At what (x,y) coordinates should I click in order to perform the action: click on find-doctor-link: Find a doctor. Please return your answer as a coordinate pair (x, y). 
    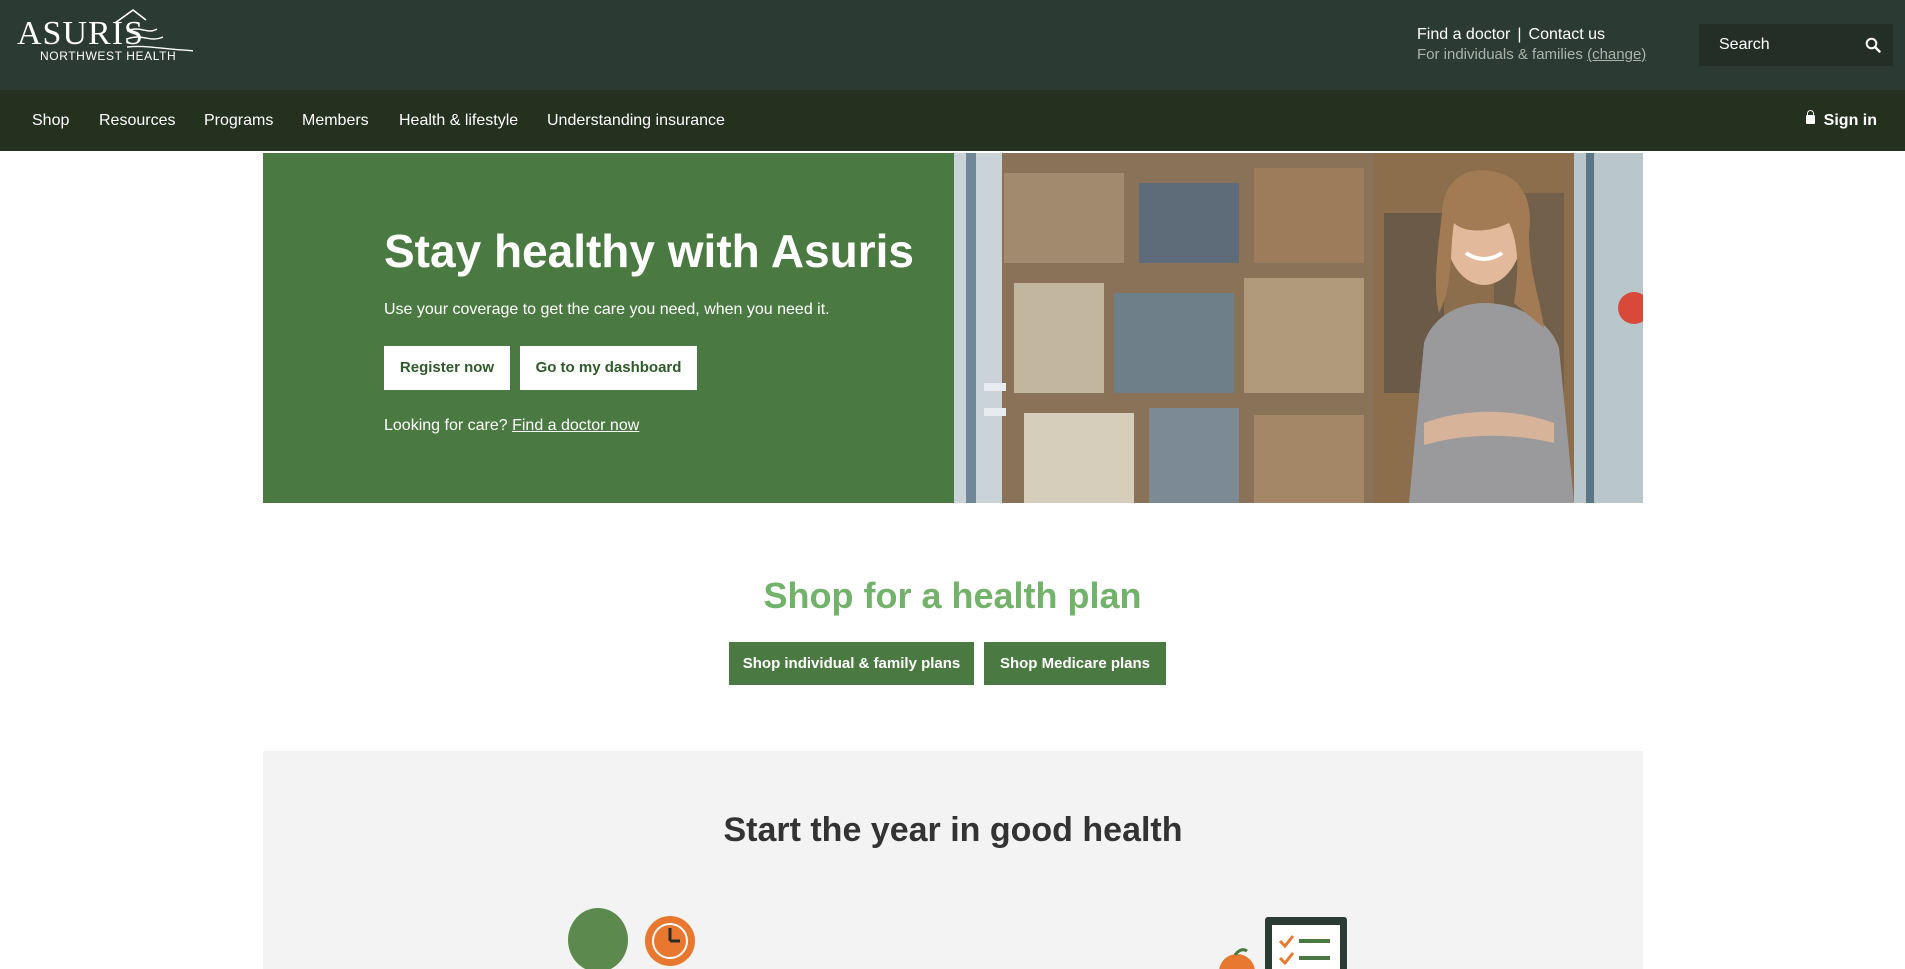
    Looking at the image, I should click on (1463, 34).